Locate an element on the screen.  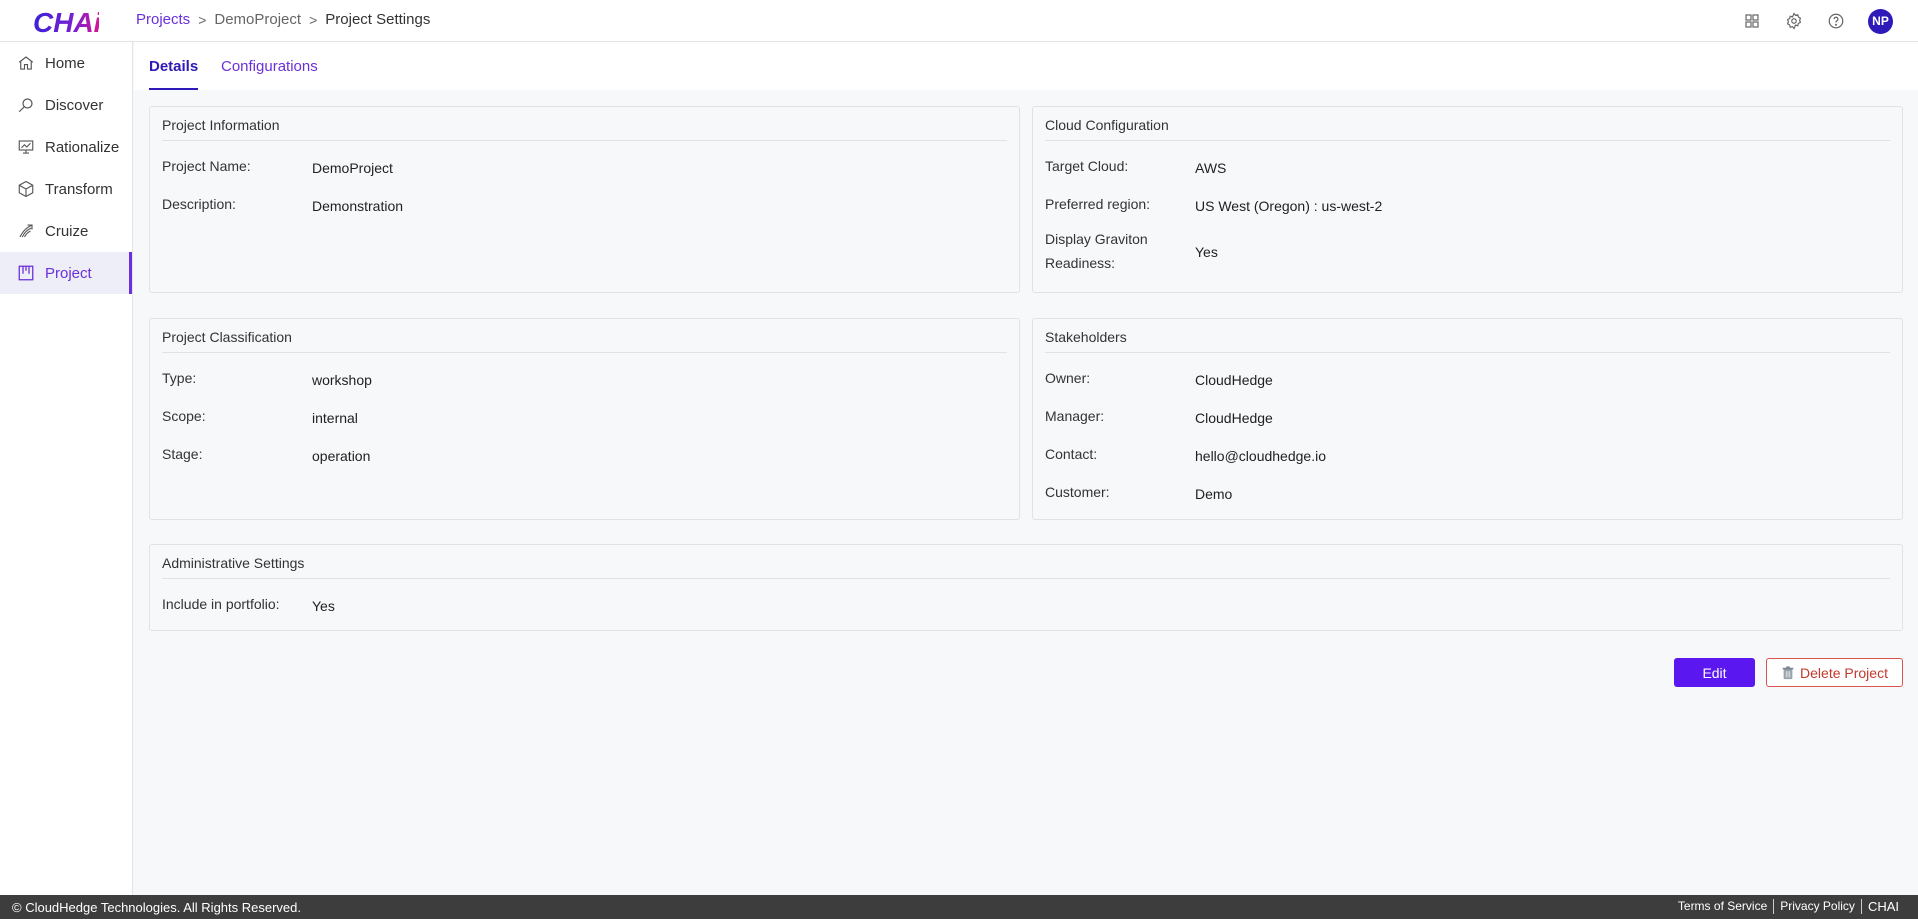
field-label: Manager: is located at coordinates (1075, 416).